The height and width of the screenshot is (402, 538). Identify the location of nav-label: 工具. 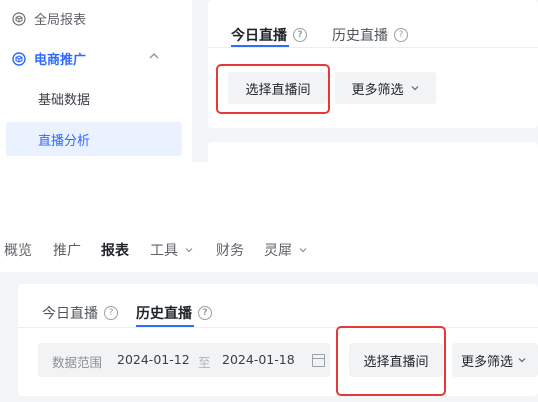
(164, 251).